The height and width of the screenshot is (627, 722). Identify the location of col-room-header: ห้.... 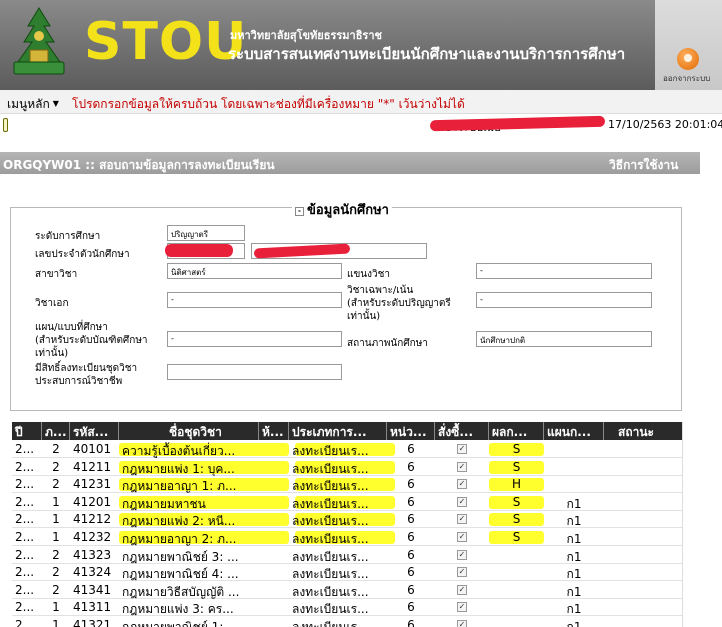
(274, 431).